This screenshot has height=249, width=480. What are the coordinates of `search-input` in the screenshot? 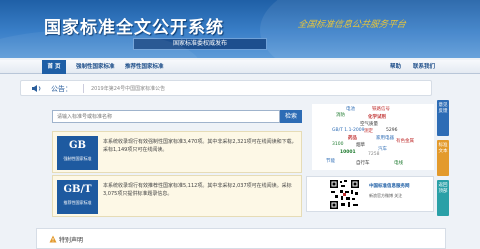 It's located at (166, 116).